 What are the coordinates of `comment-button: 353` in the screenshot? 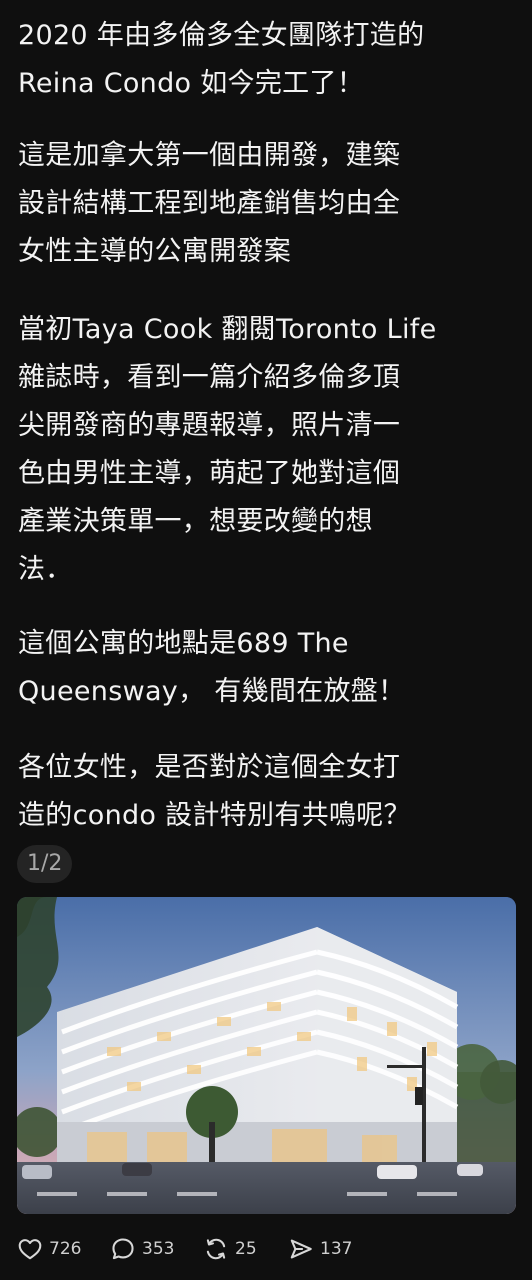 It's located at (142, 1249).